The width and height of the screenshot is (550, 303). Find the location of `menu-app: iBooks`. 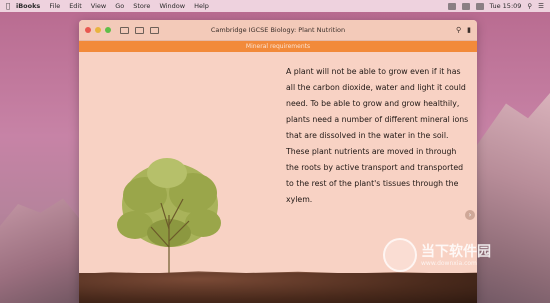

menu-app: iBooks is located at coordinates (28, 6).